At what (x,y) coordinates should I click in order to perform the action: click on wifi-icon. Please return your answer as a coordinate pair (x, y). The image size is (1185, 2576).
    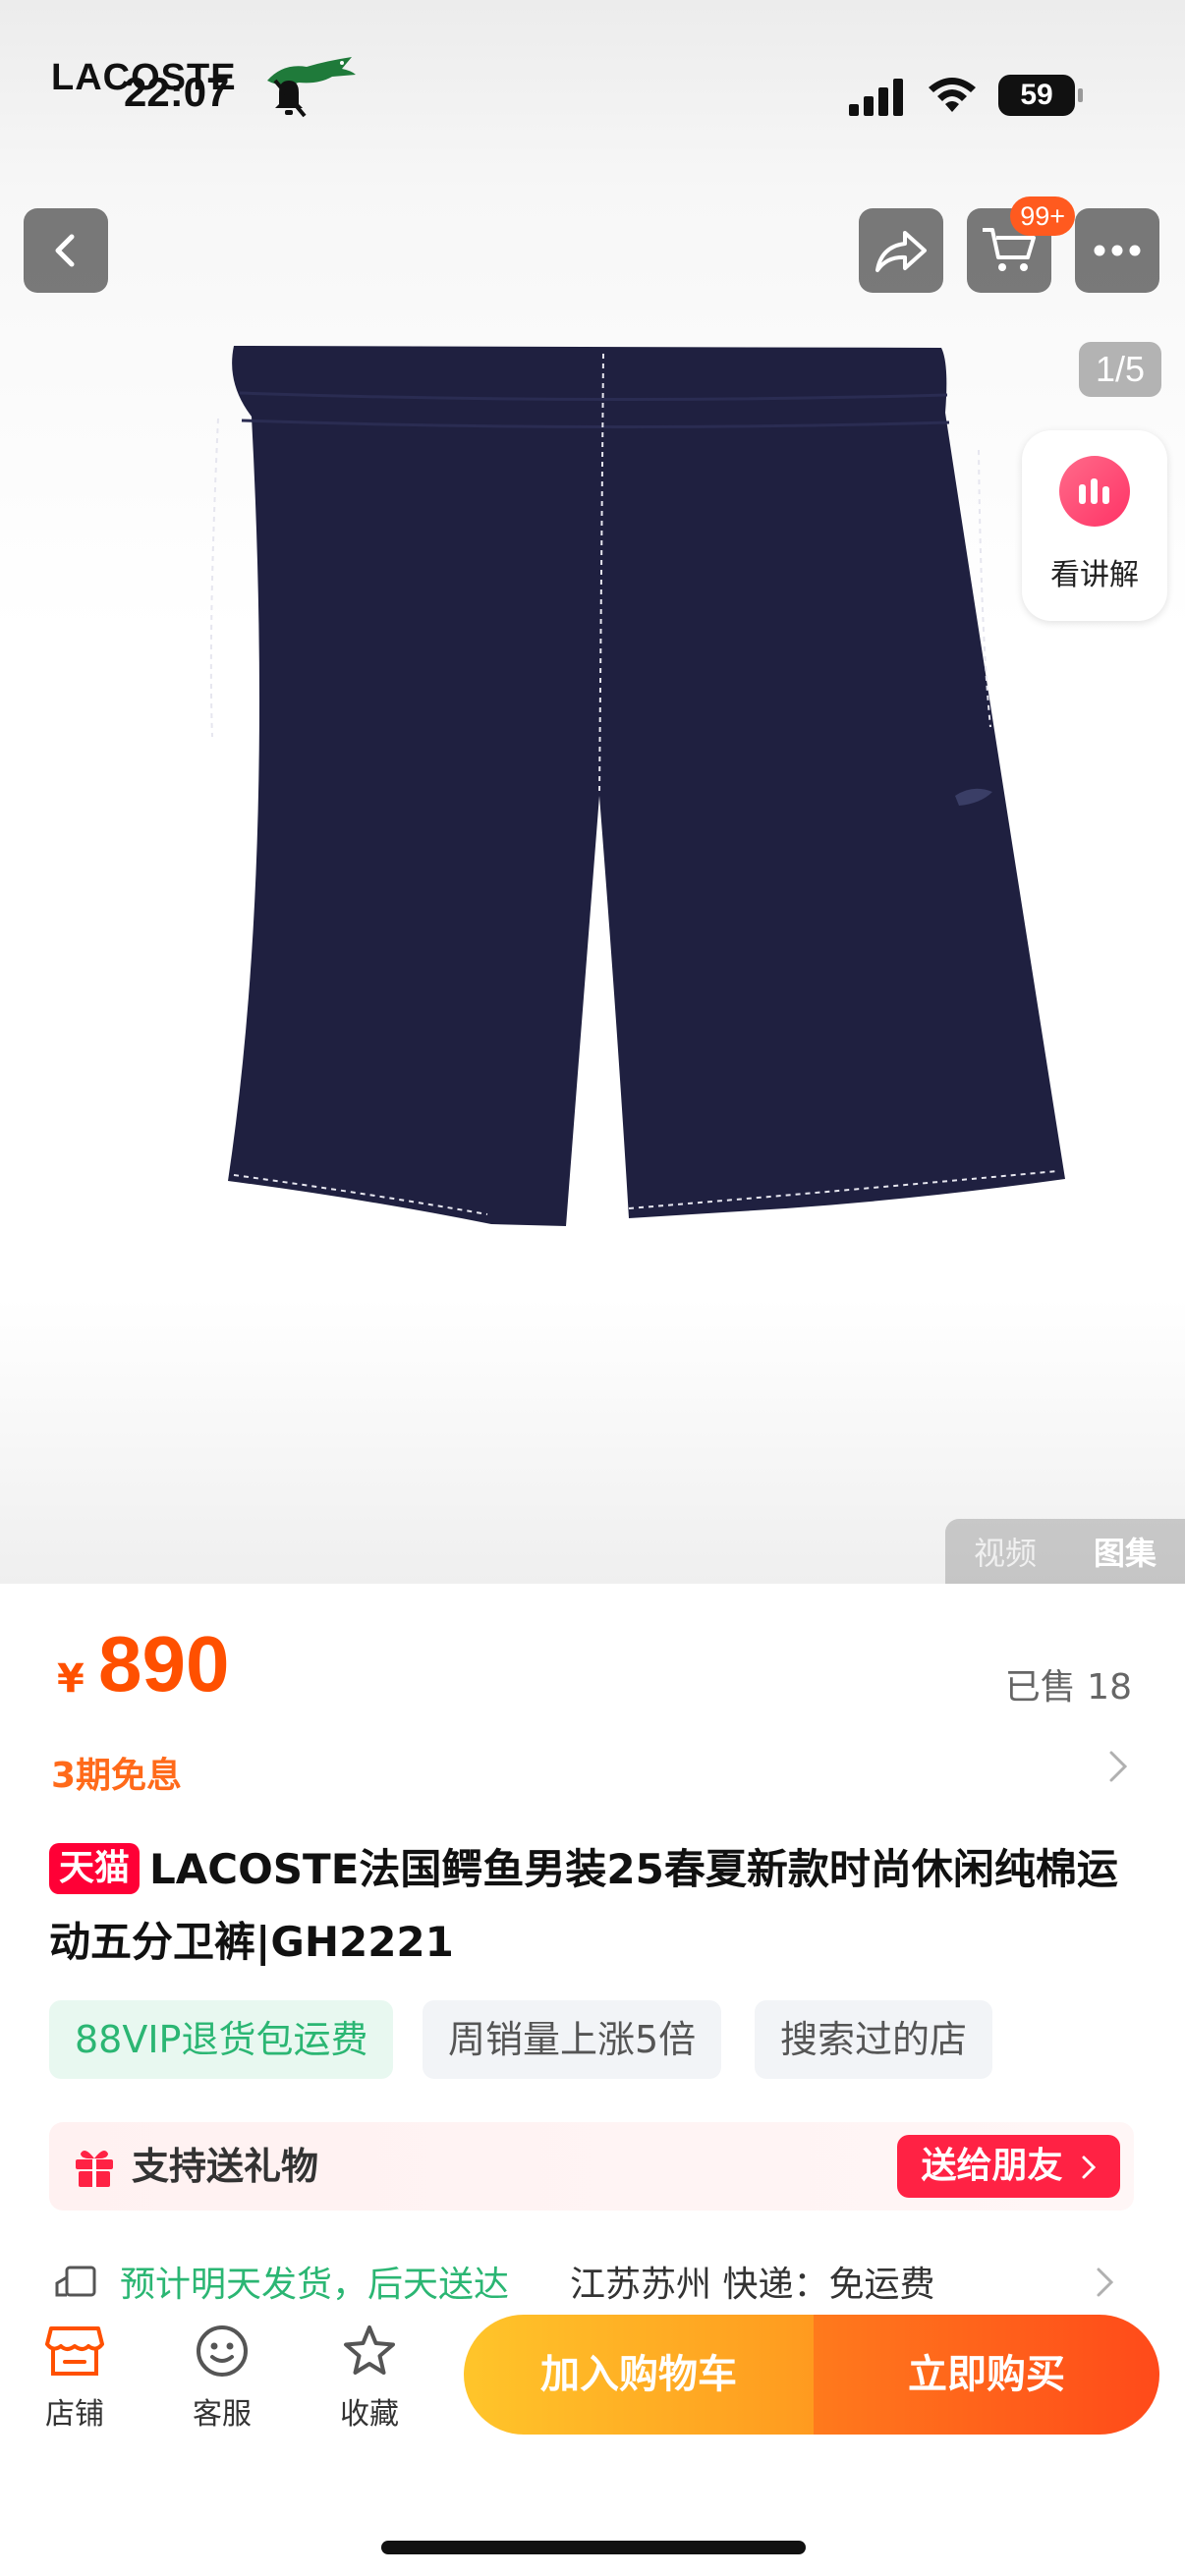
    Looking at the image, I should click on (953, 95).